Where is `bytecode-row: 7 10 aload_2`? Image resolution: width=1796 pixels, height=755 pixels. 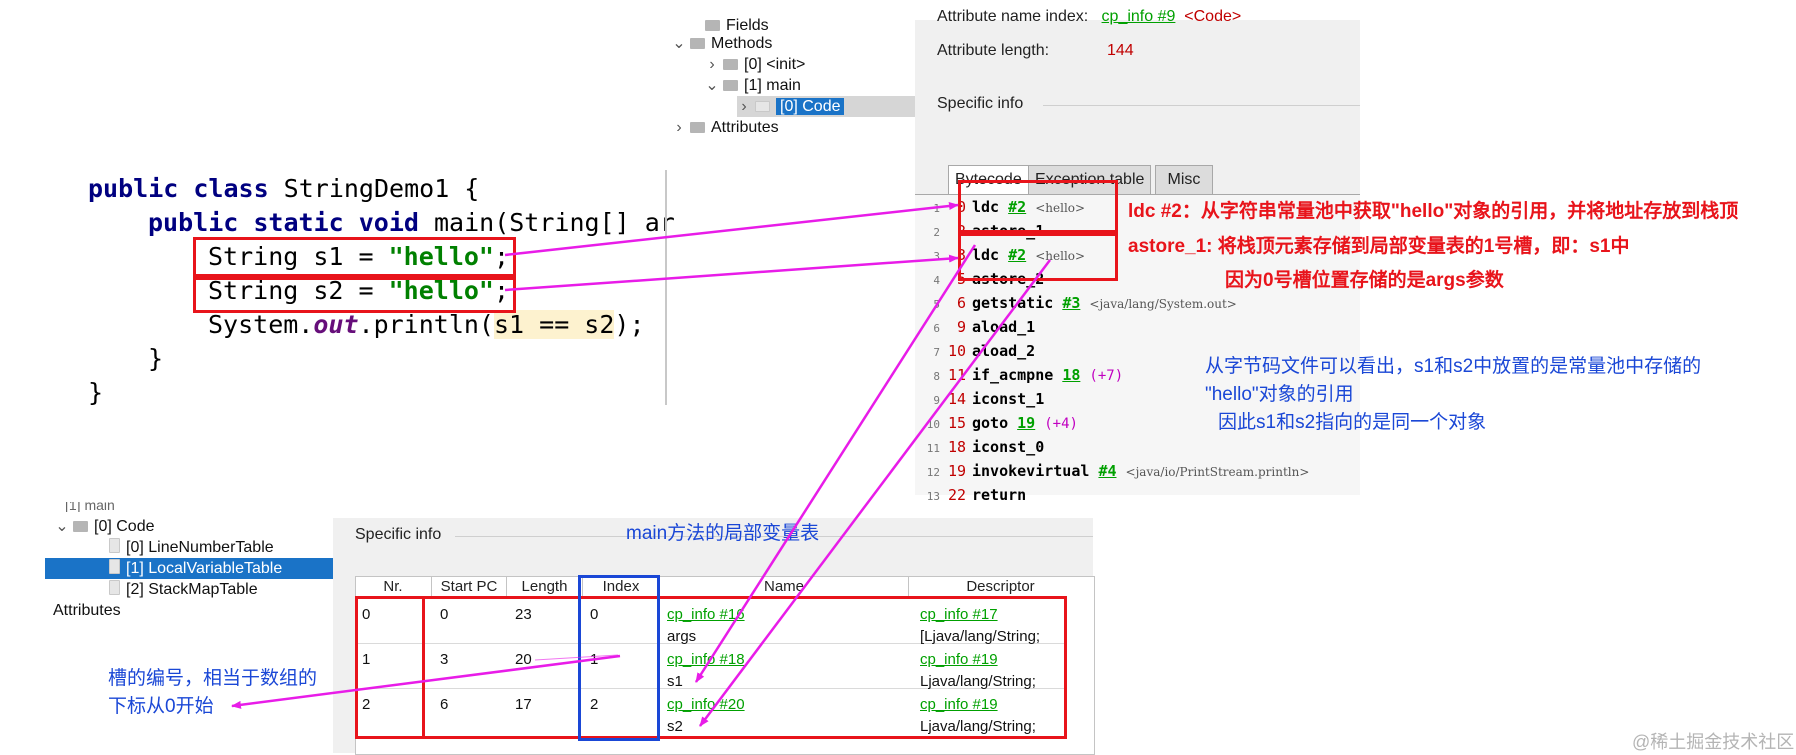 bytecode-row: 7 10 aload_2 is located at coordinates (975, 351).